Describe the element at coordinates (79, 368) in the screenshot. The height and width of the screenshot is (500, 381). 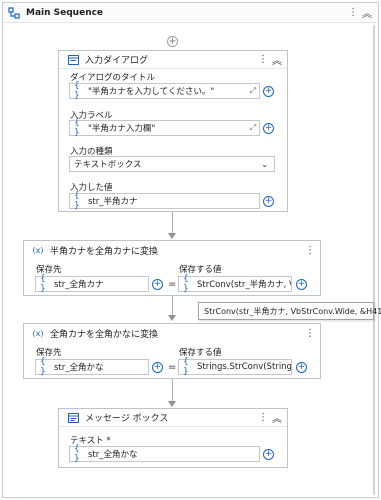
I see `assign-2-to-value: str_全角かな` at that location.